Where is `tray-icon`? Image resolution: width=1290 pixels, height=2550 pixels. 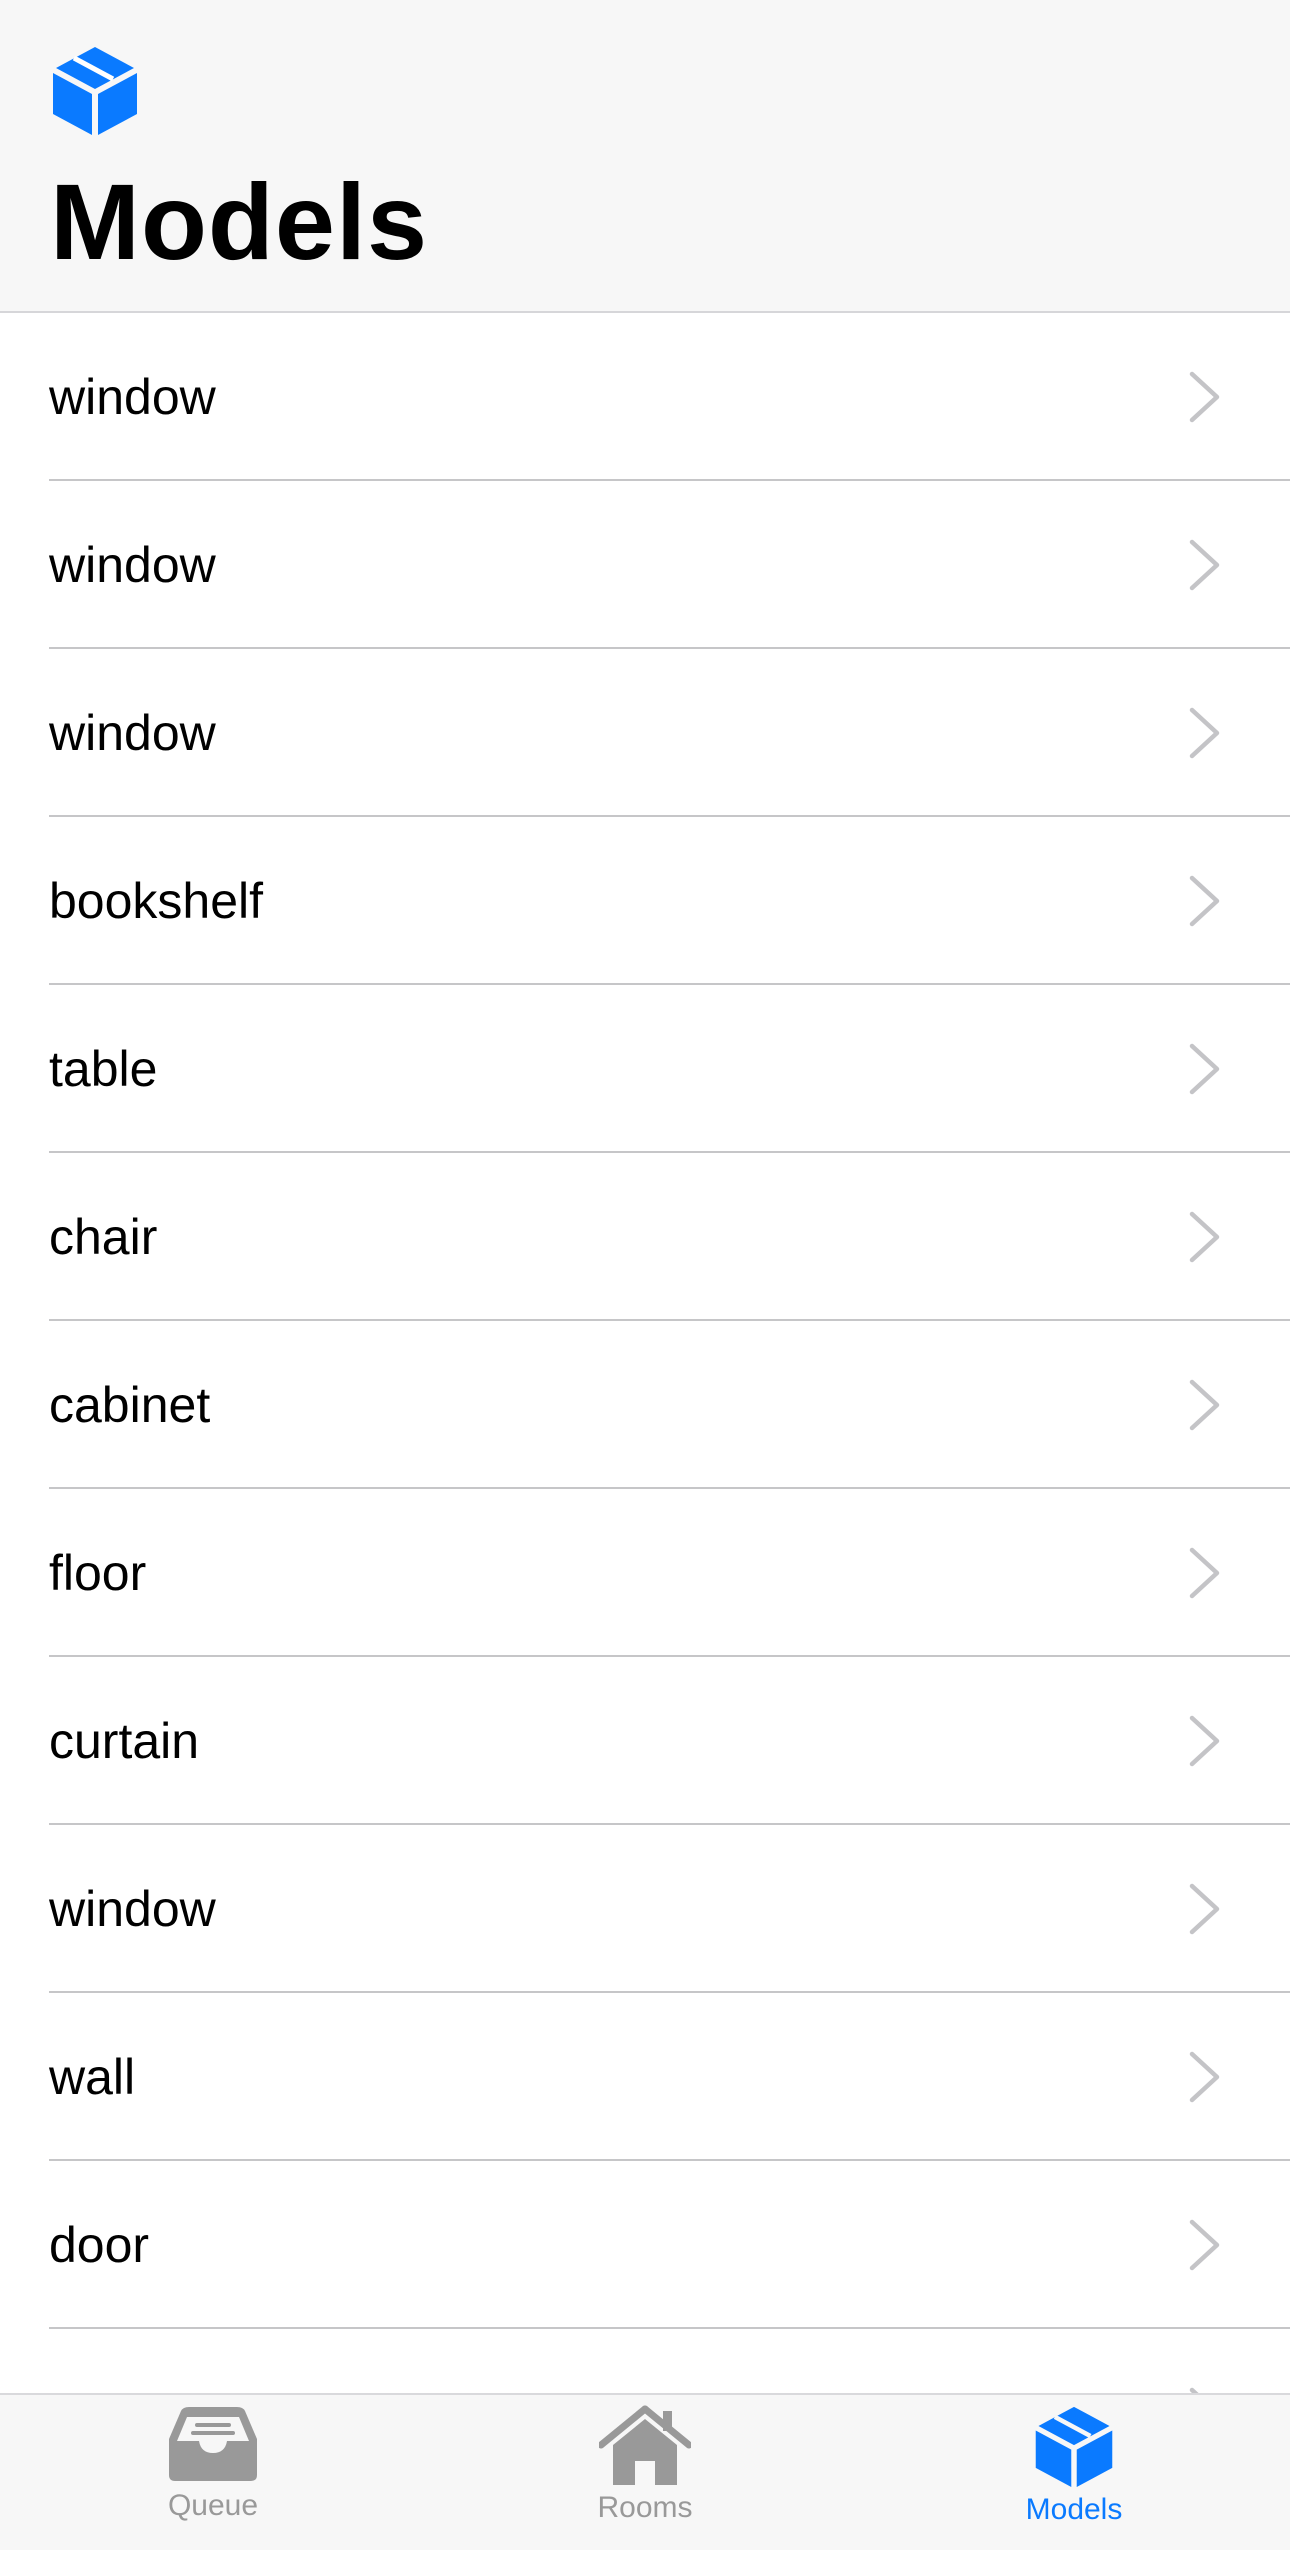
tray-icon is located at coordinates (213, 2444).